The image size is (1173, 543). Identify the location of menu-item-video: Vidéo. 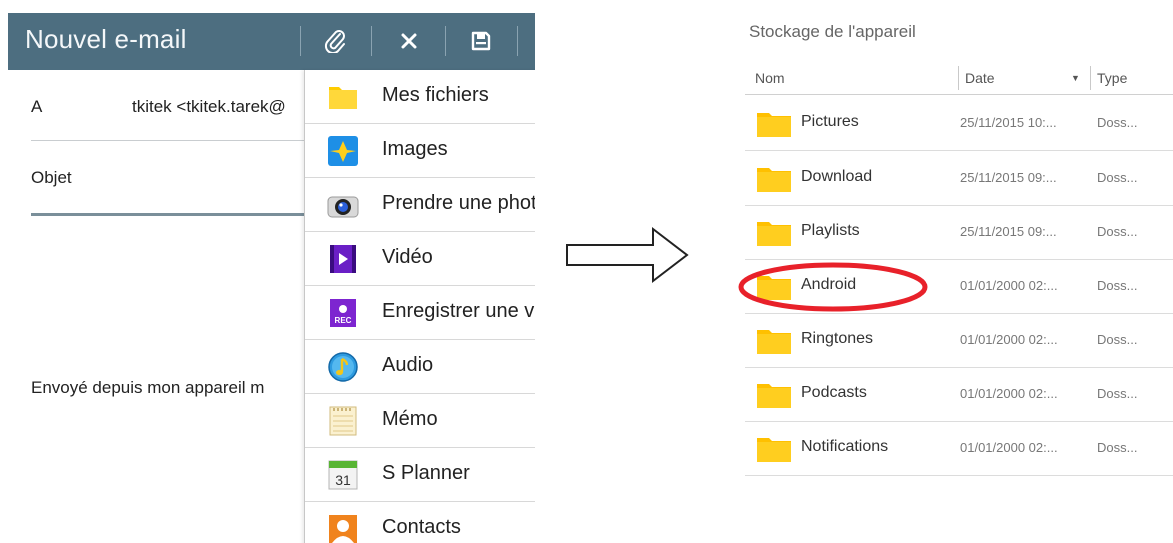
(420, 259).